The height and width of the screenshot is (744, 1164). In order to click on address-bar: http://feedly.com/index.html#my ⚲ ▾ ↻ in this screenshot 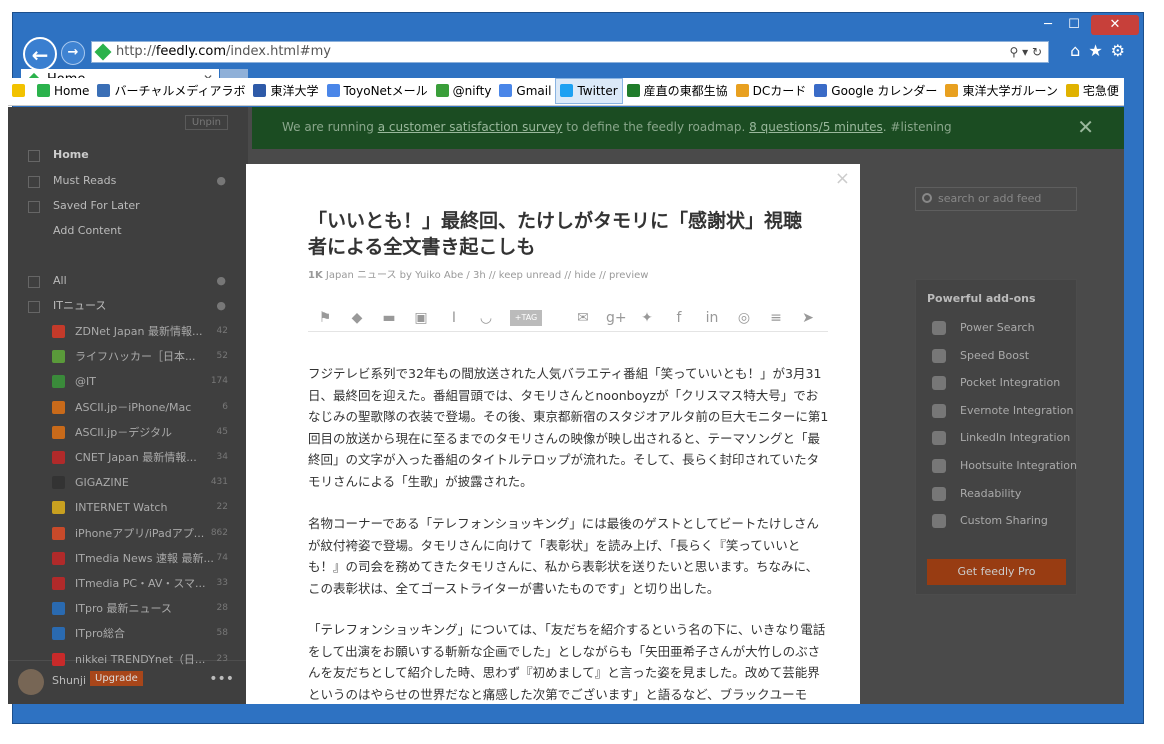, I will do `click(570, 52)`.